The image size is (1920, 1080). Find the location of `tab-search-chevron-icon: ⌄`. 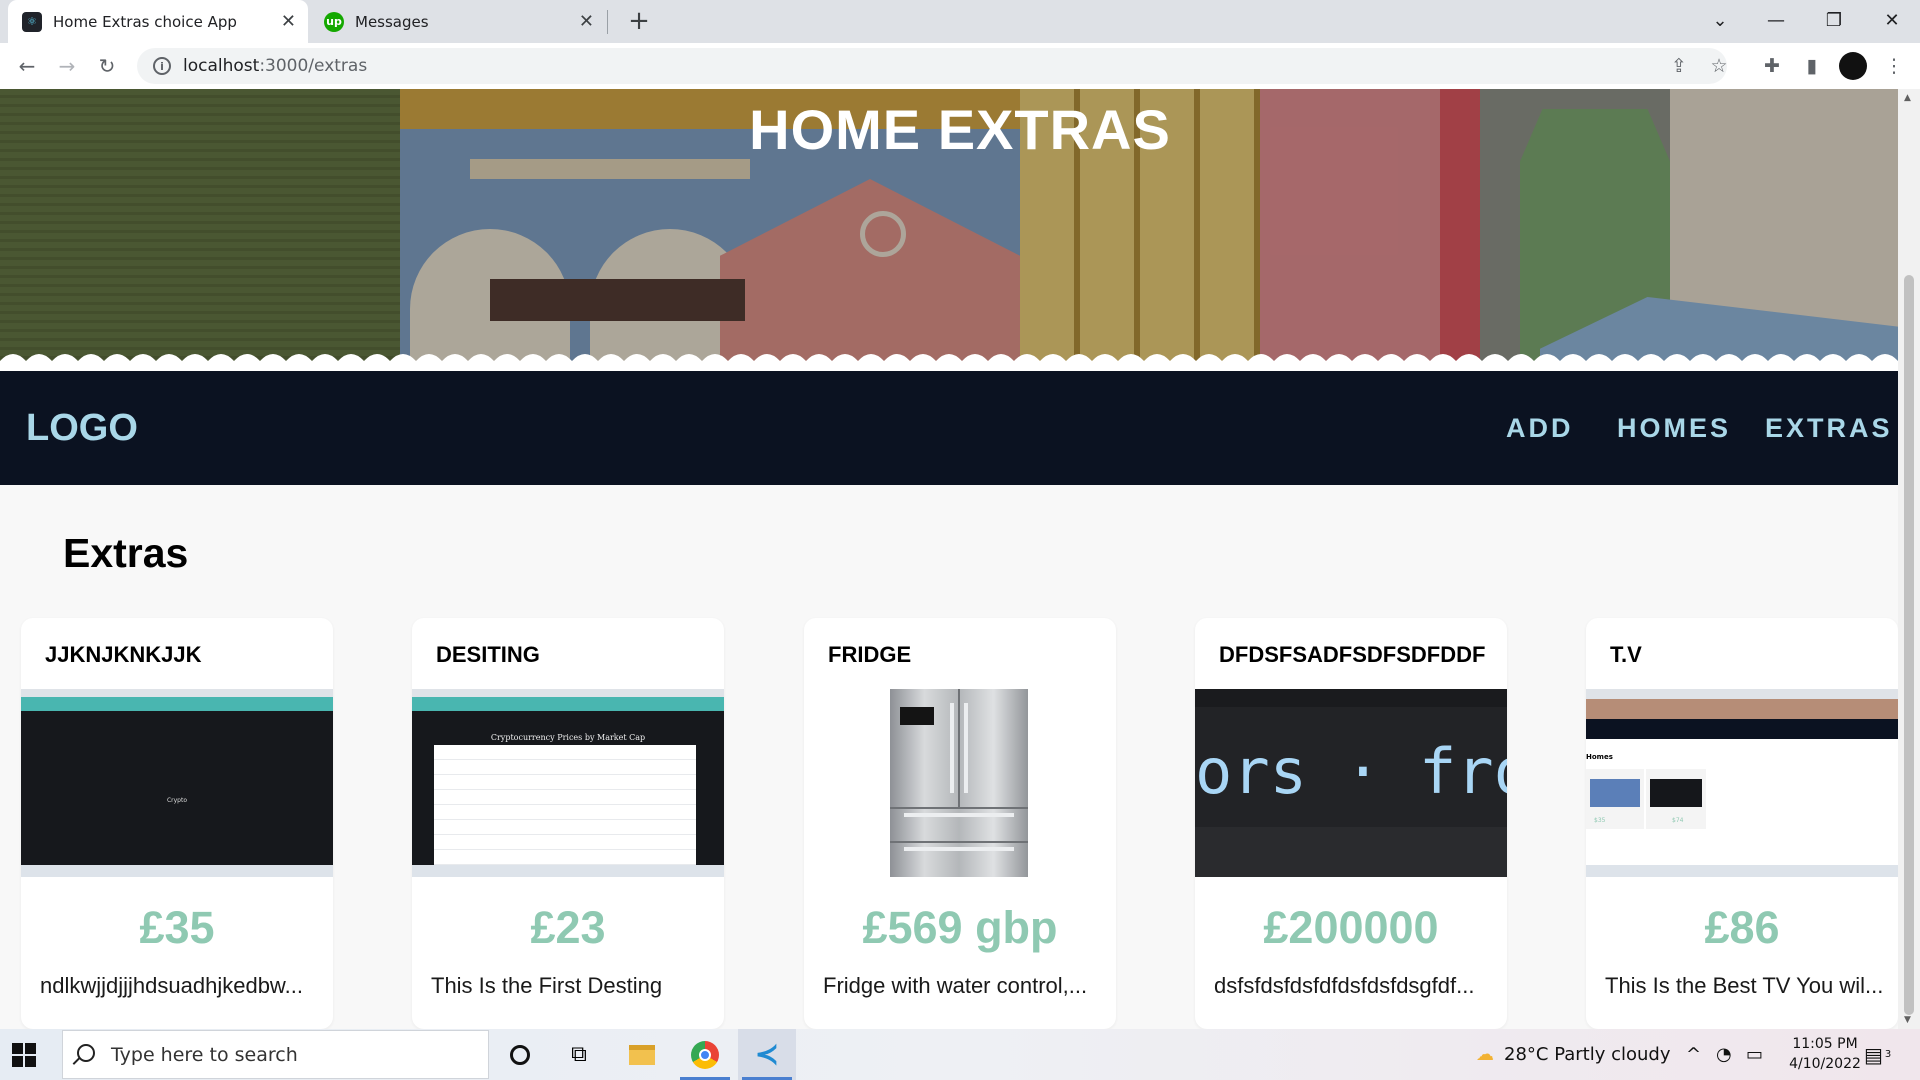

tab-search-chevron-icon: ⌄ is located at coordinates (1720, 20).